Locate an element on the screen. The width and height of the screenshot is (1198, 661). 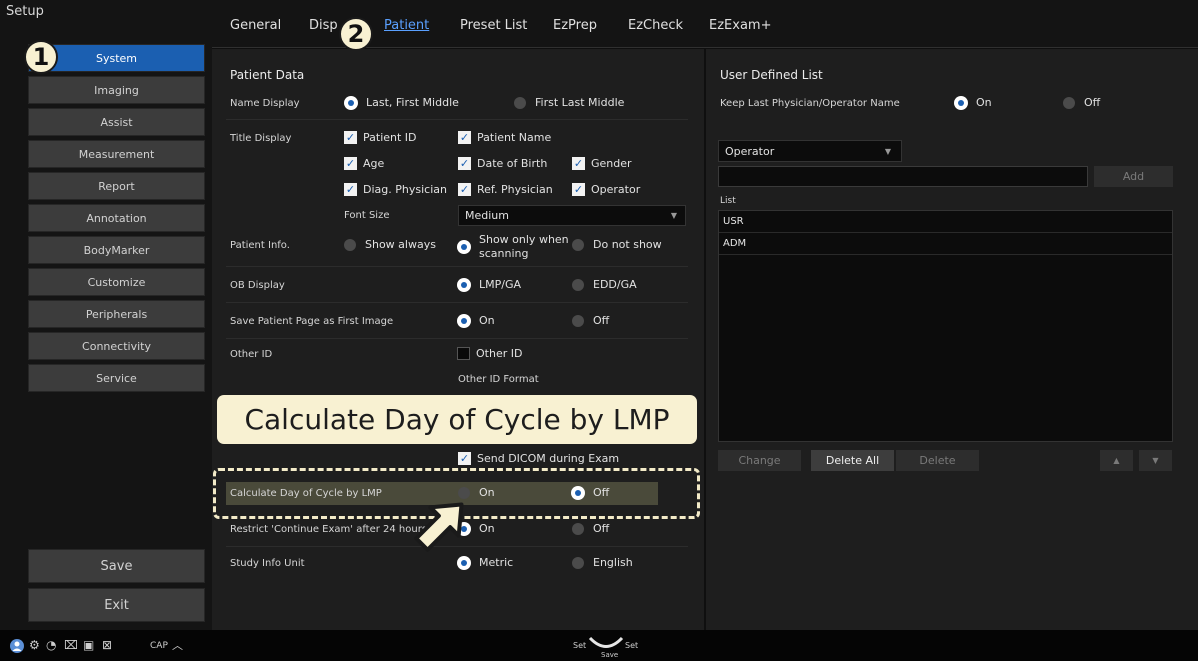
check-diag-physician: Diag. Physician is located at coordinates (395, 189).